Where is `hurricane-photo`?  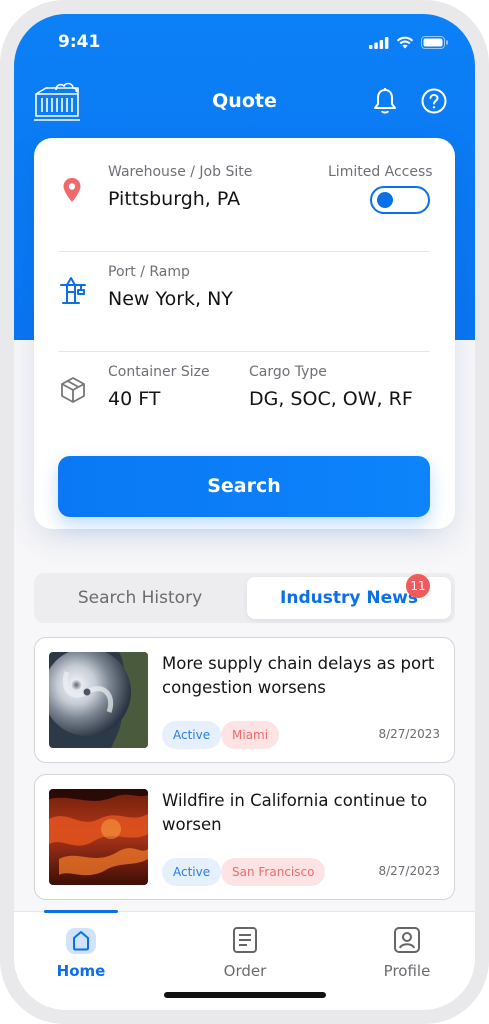 hurricane-photo is located at coordinates (98, 700).